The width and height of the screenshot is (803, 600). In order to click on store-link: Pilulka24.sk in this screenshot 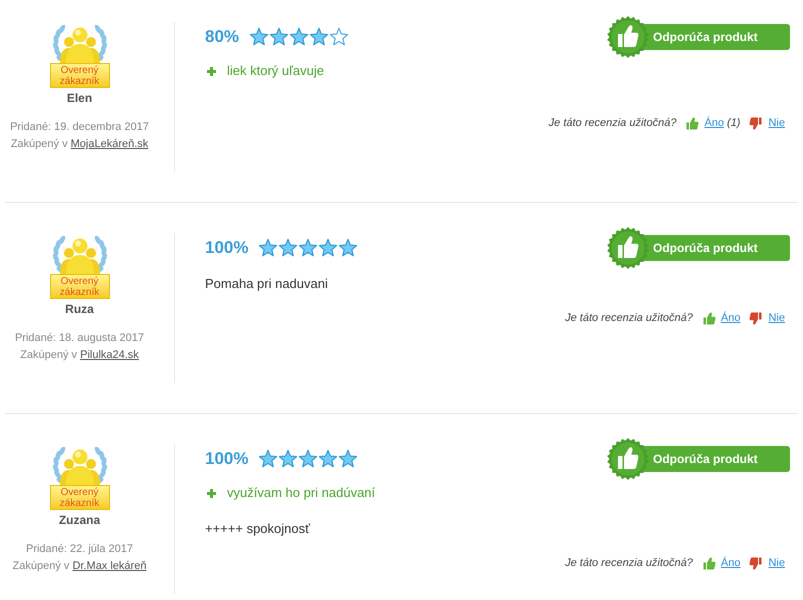, I will do `click(109, 355)`.